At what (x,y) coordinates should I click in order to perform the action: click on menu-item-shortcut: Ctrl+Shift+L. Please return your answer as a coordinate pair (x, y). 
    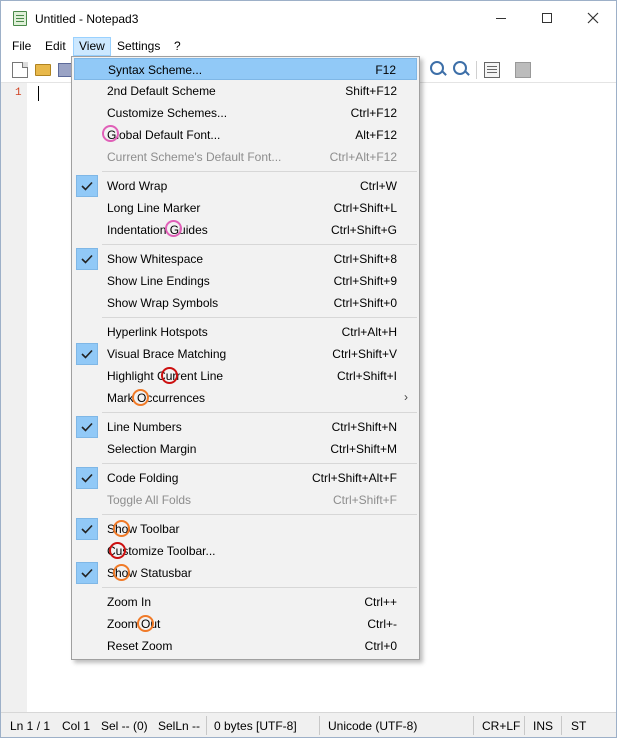
    Looking at the image, I should click on (365, 208).